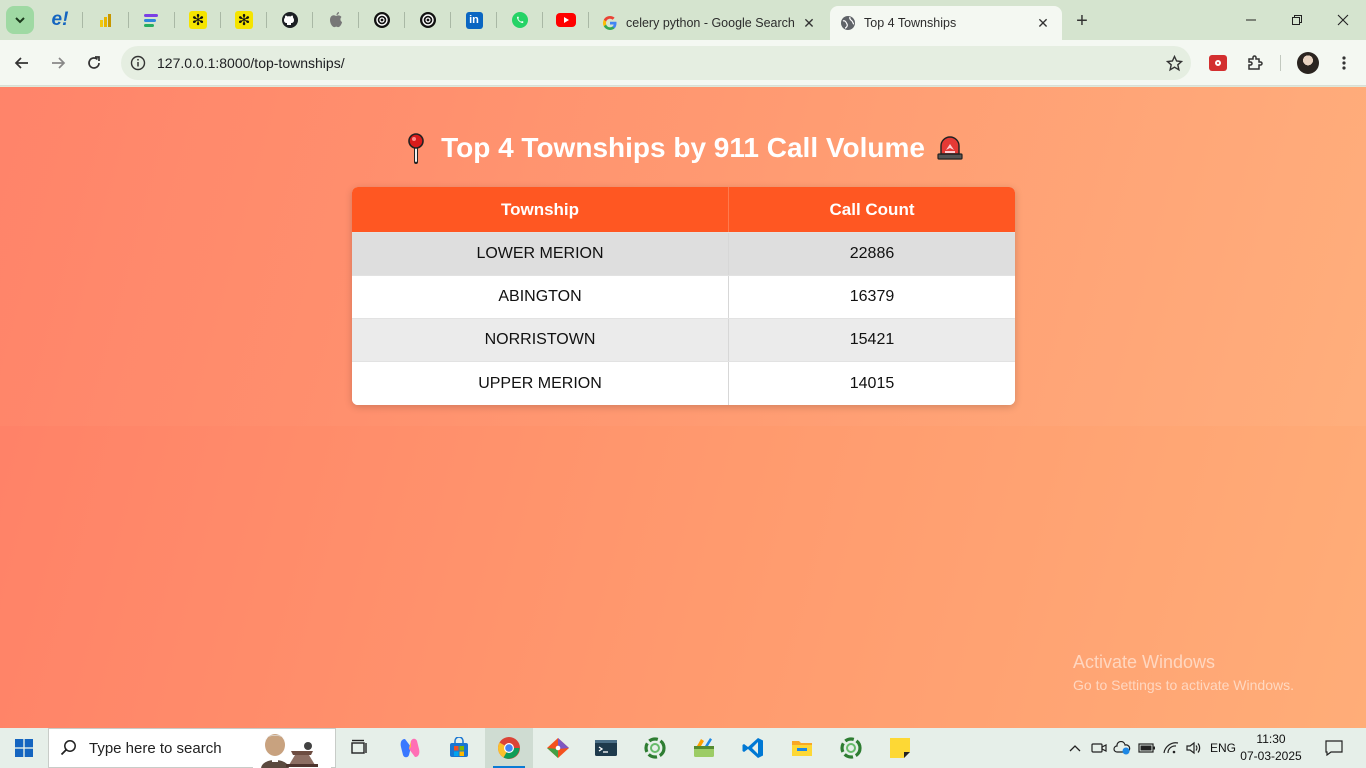  I want to click on back-button, so click(22, 63).